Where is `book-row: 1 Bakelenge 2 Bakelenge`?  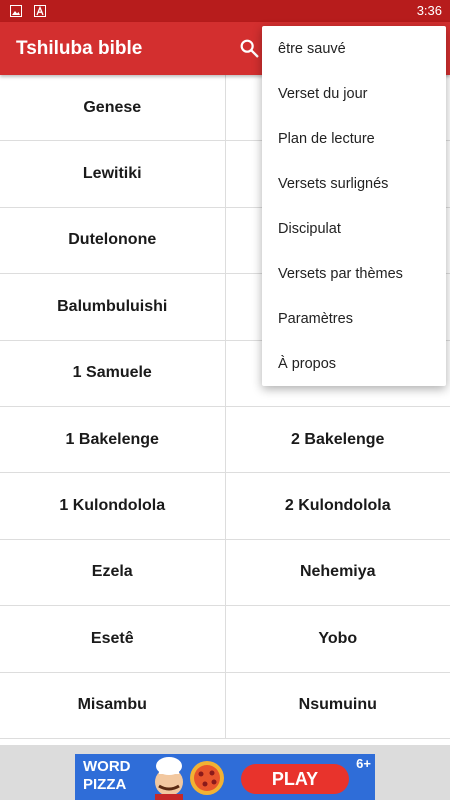 book-row: 1 Bakelenge 2 Bakelenge is located at coordinates (225, 440).